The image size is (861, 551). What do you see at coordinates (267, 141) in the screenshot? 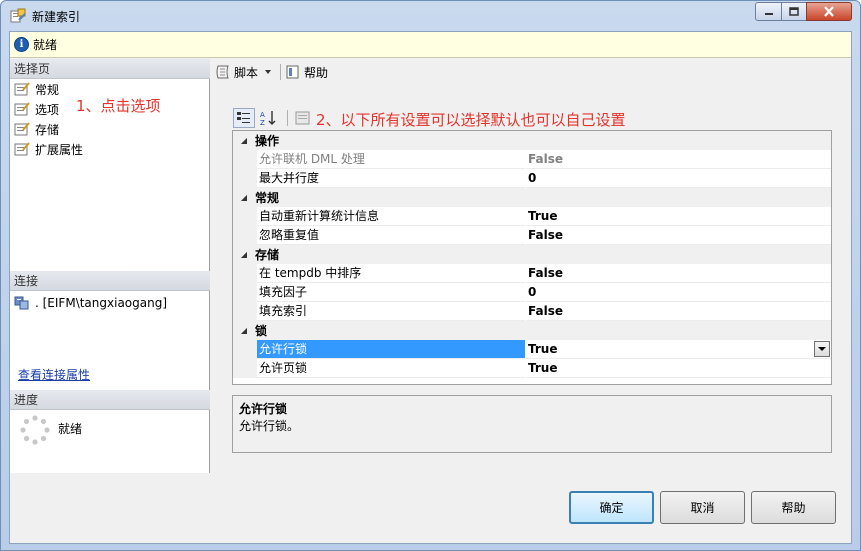
I see `category-name: 操作` at bounding box center [267, 141].